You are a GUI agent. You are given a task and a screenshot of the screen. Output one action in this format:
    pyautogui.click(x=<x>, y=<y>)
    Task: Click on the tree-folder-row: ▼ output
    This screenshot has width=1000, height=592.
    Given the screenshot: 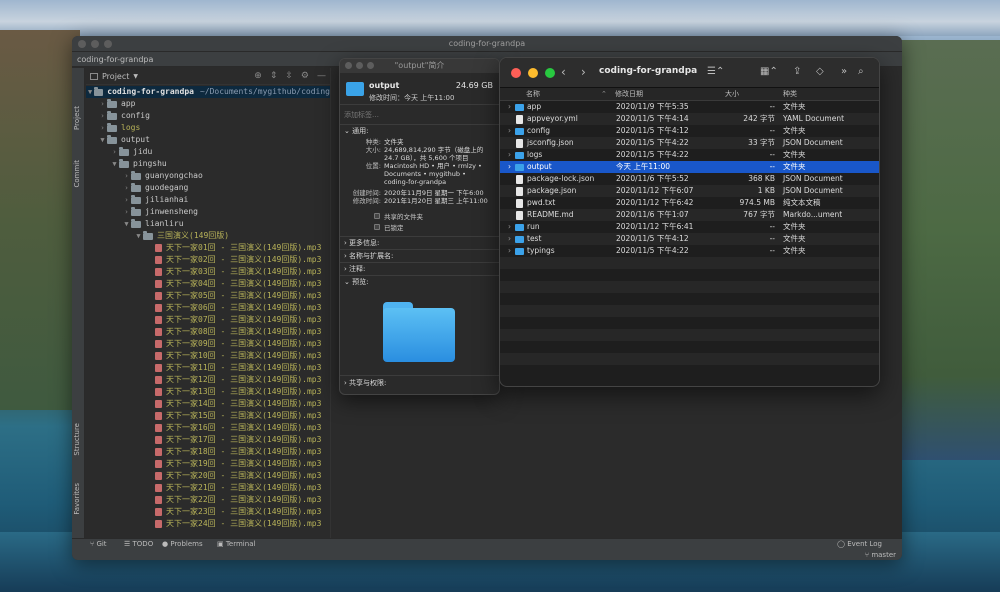 What is the action you would take?
    pyautogui.click(x=208, y=140)
    